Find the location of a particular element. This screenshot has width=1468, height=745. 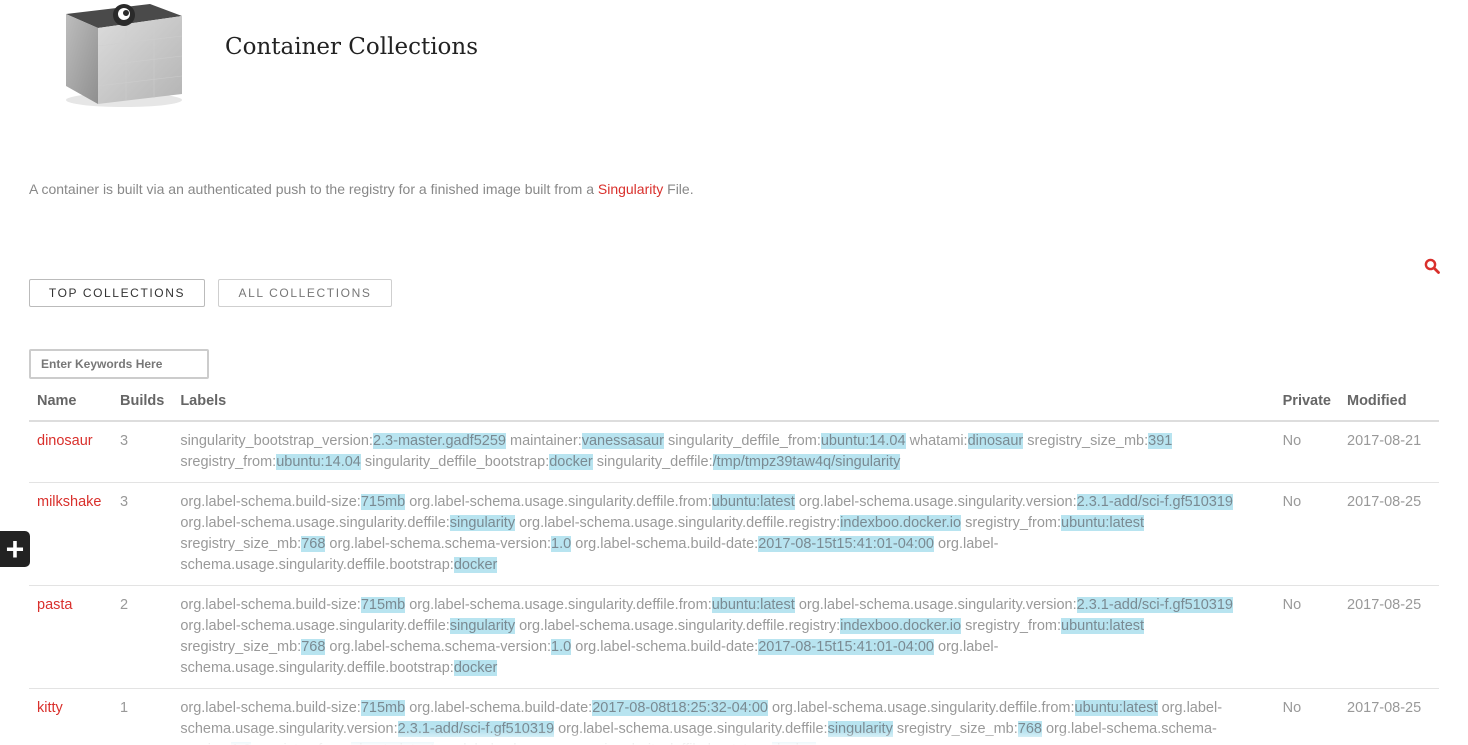

label-value: vanessasaur is located at coordinates (622, 441).